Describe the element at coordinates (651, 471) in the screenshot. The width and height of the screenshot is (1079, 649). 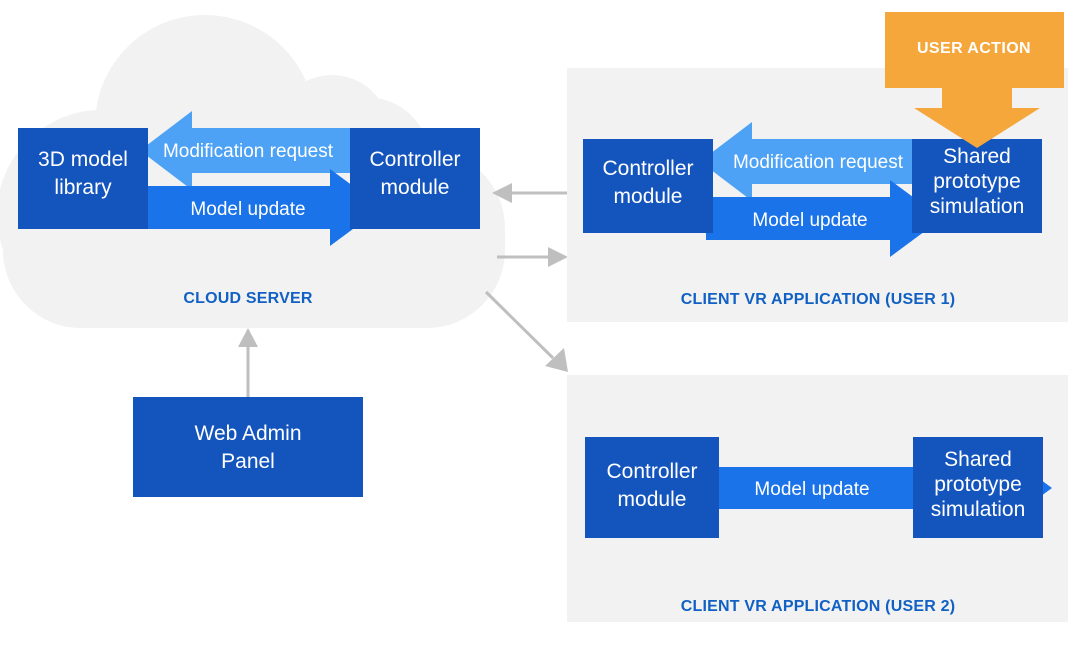
I see `controller-module-u2-label-line1: Controller` at that location.